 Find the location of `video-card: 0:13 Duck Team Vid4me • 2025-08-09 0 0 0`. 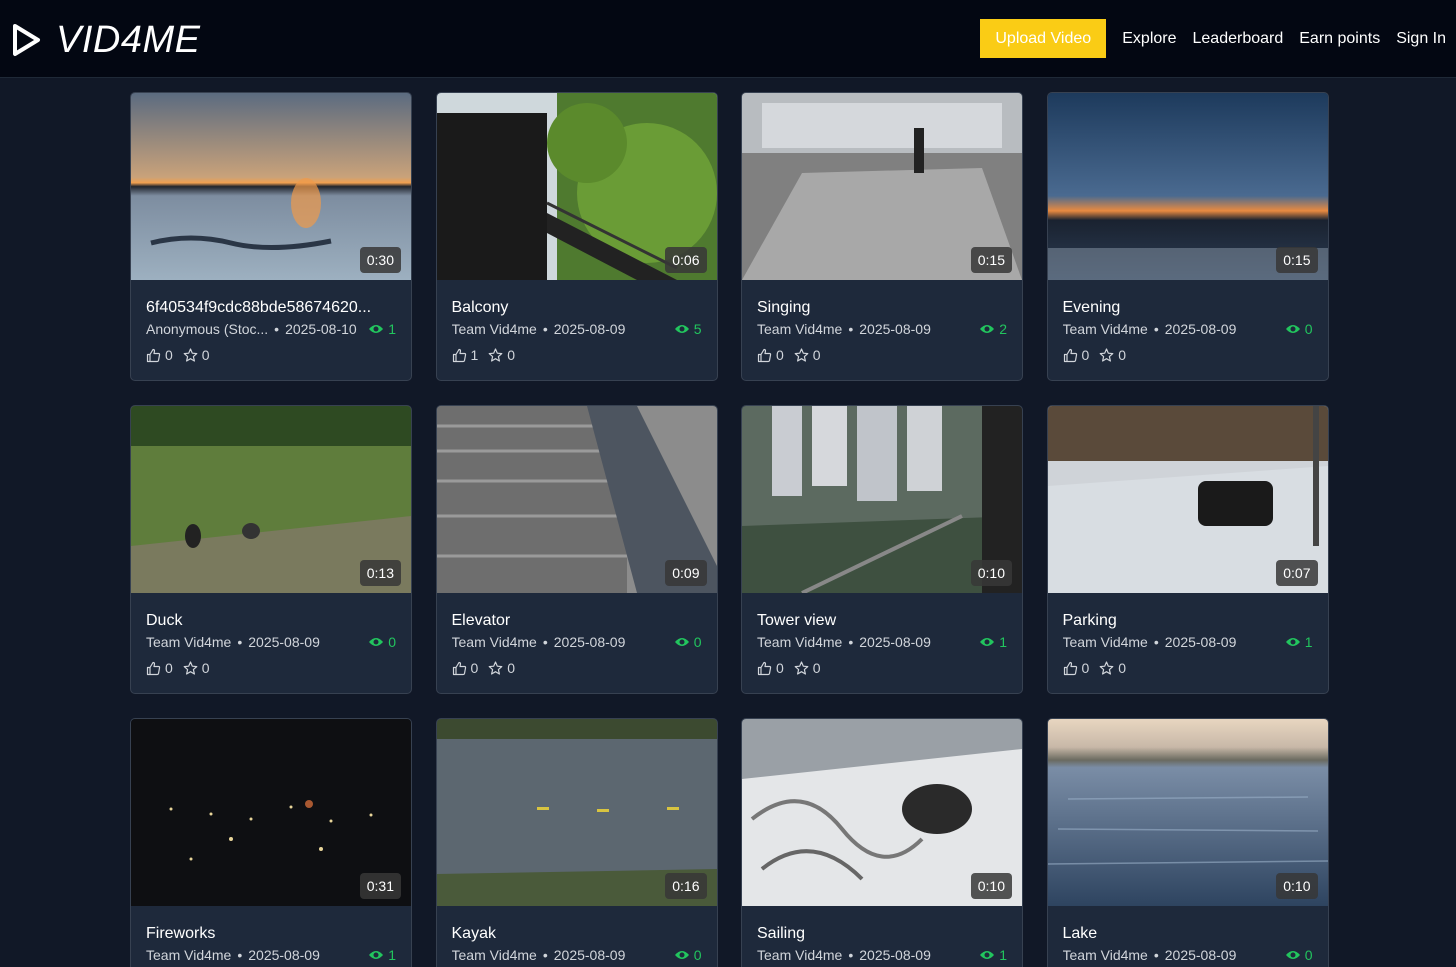

video-card: 0:13 Duck Team Vid4me • 2025-08-09 0 0 0 is located at coordinates (271, 549).